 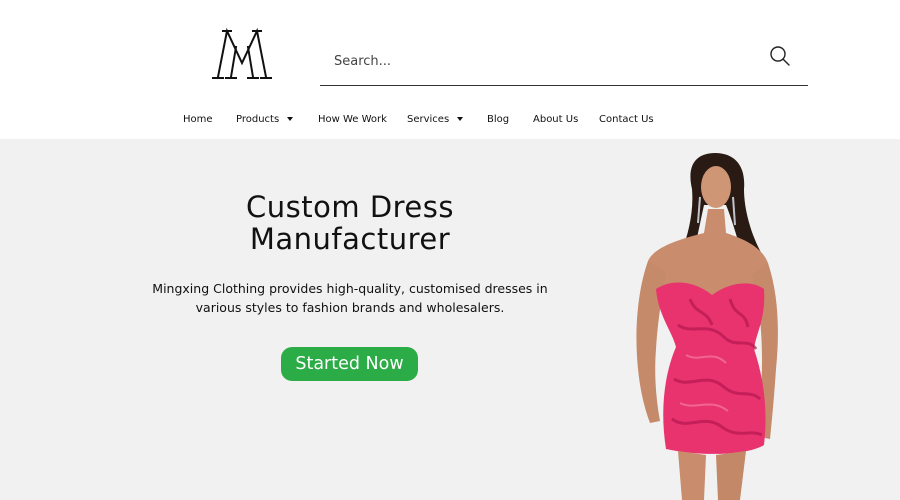 I want to click on nav-item-label: Contact Us, so click(x=626, y=119).